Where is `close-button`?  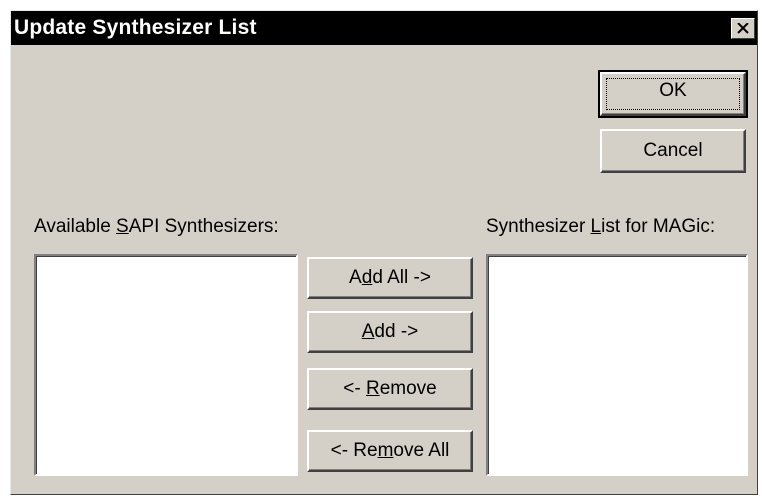 close-button is located at coordinates (743, 28).